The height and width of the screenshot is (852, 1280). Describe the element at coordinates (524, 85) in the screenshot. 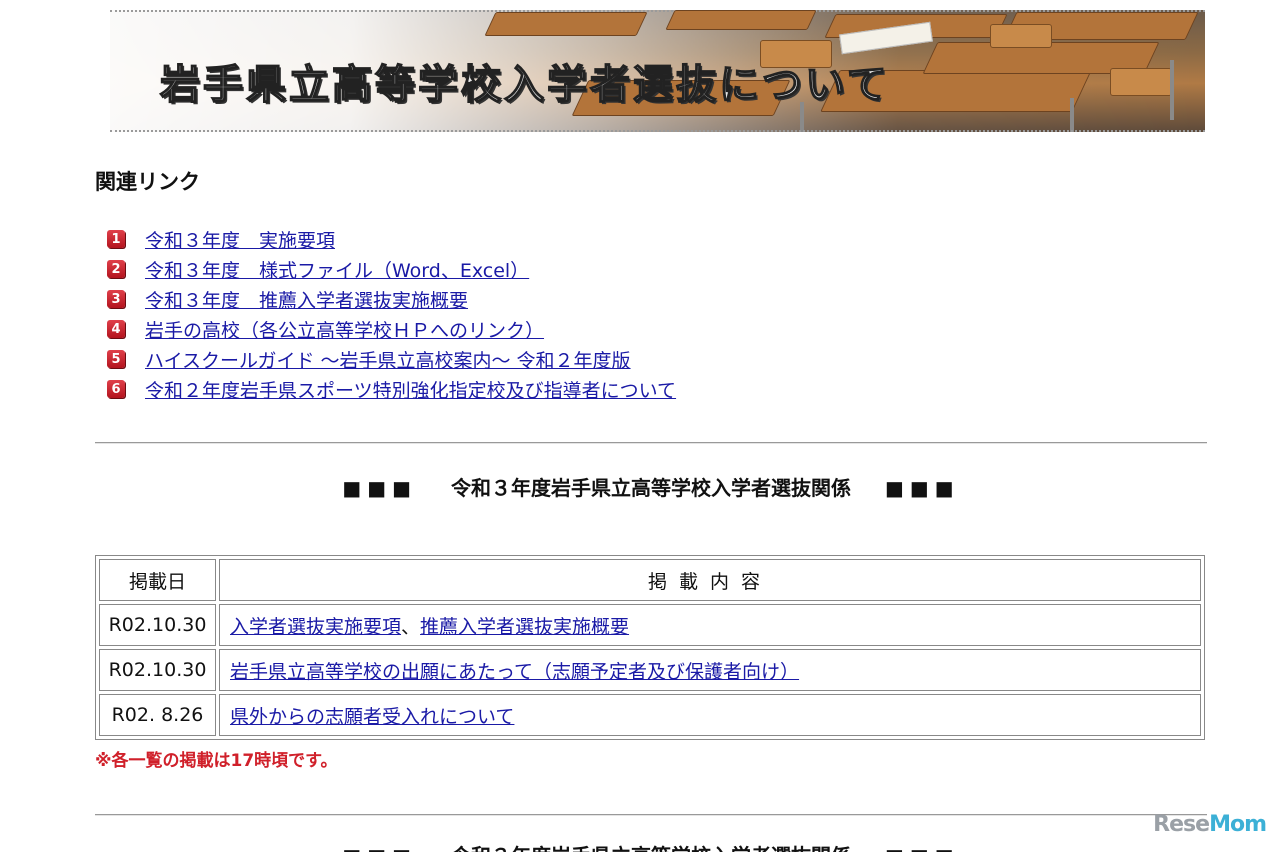

I see `banner-title: 岩手県立高等学校入学者選抜について` at that location.